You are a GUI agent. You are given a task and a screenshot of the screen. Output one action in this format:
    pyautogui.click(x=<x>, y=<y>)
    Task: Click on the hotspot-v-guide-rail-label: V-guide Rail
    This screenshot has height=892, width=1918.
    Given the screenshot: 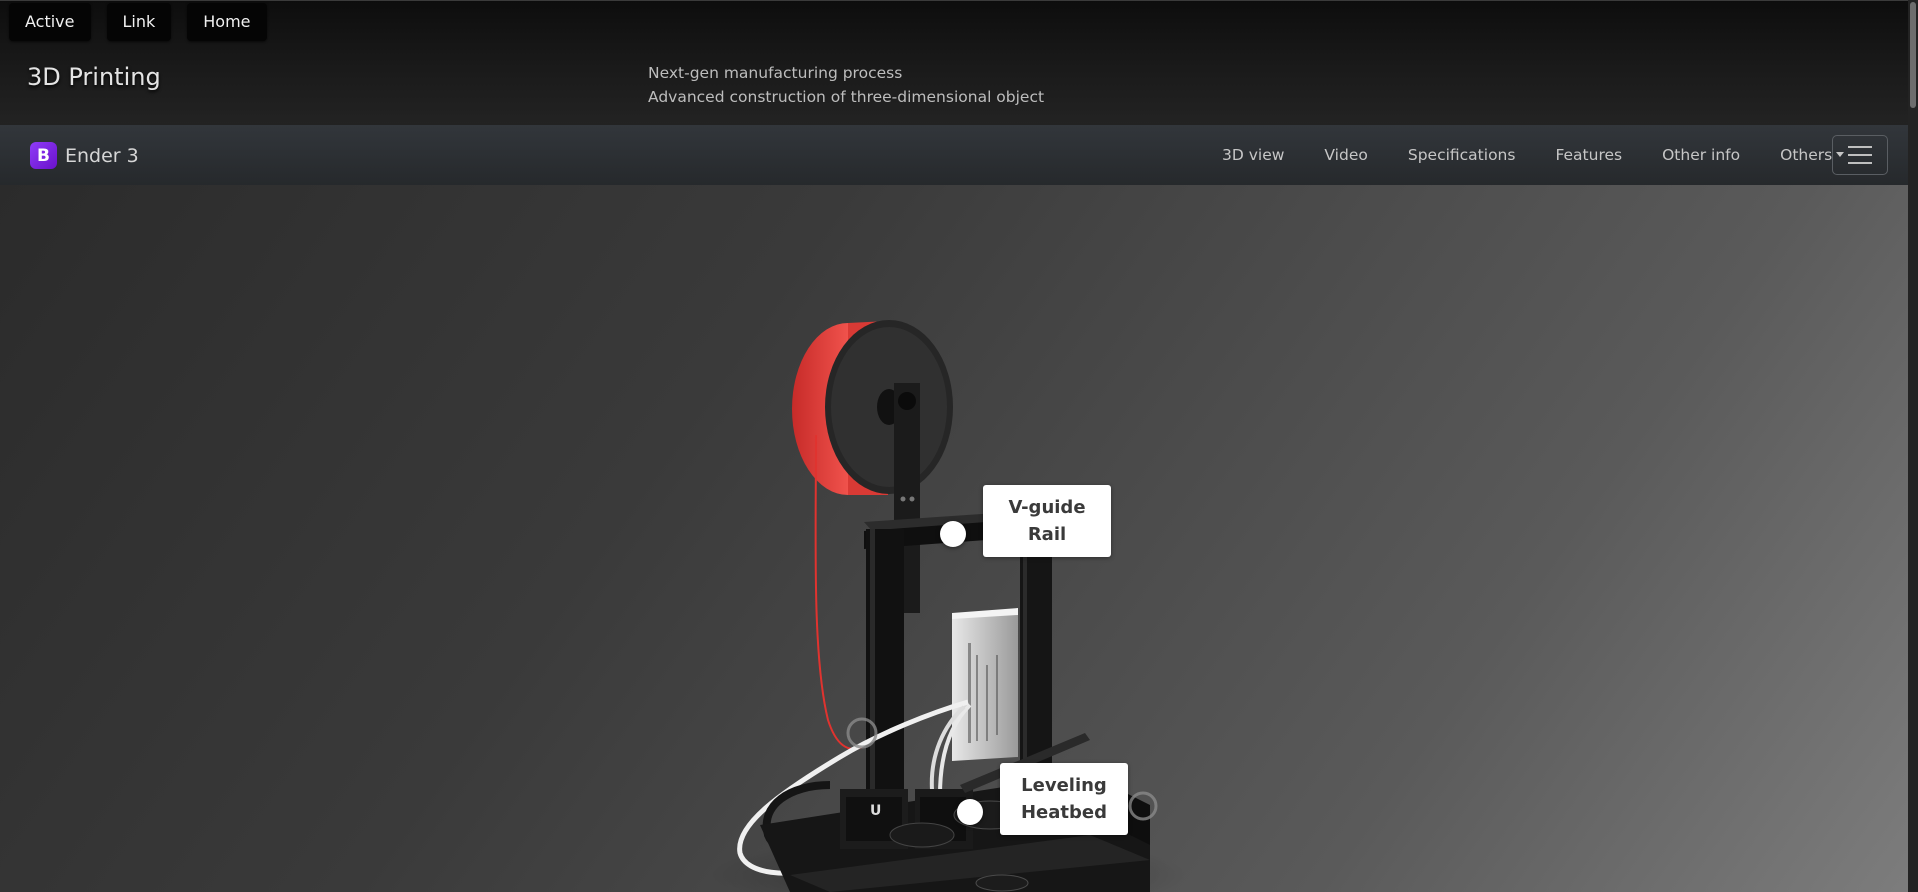 What is the action you would take?
    pyautogui.click(x=1047, y=521)
    